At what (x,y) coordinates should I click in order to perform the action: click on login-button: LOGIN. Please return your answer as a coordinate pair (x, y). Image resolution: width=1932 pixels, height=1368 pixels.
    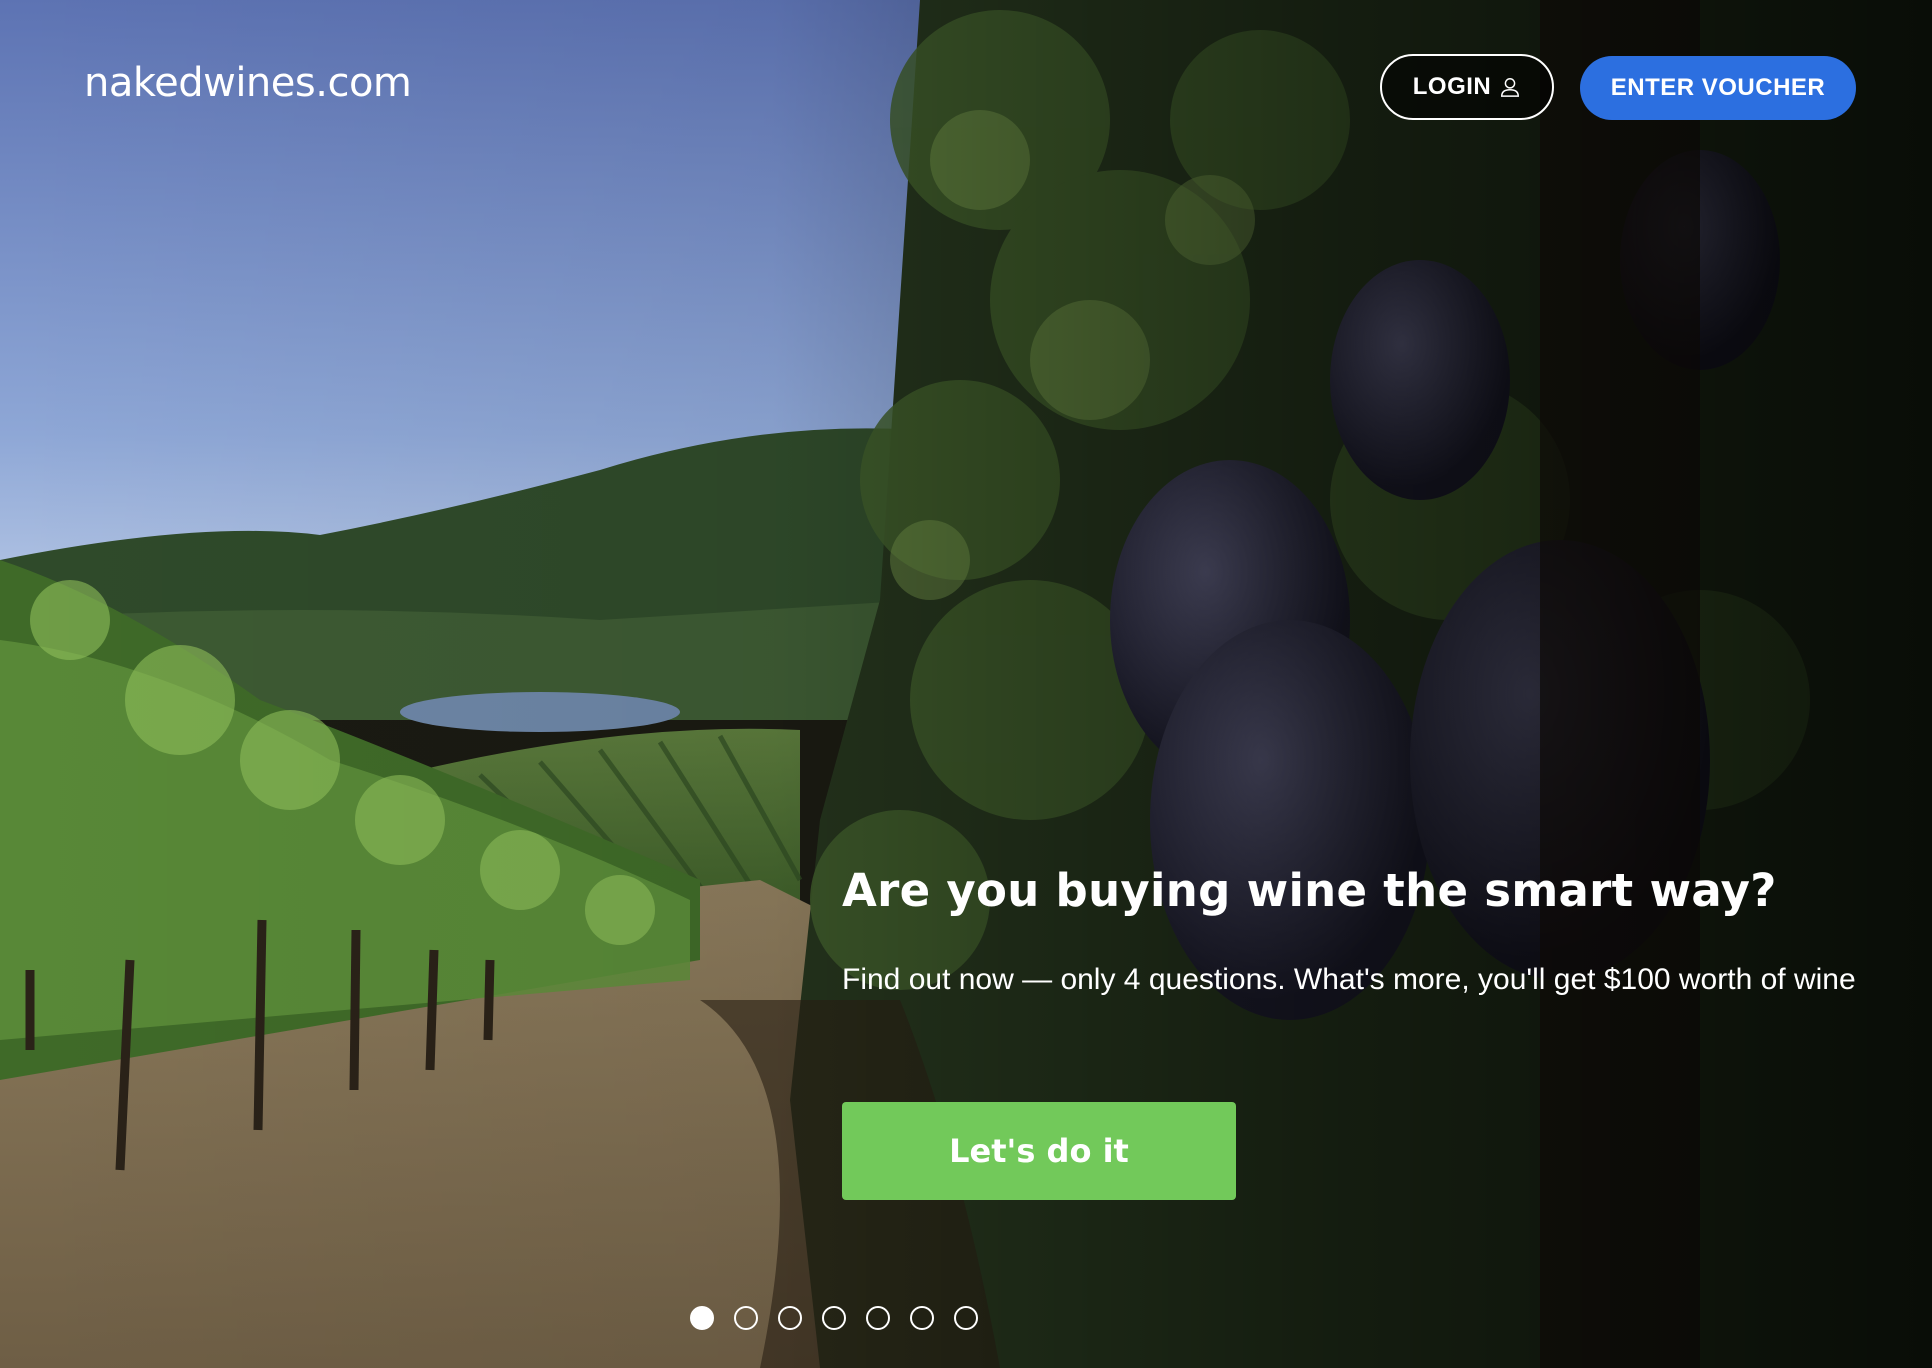
    Looking at the image, I should click on (1467, 87).